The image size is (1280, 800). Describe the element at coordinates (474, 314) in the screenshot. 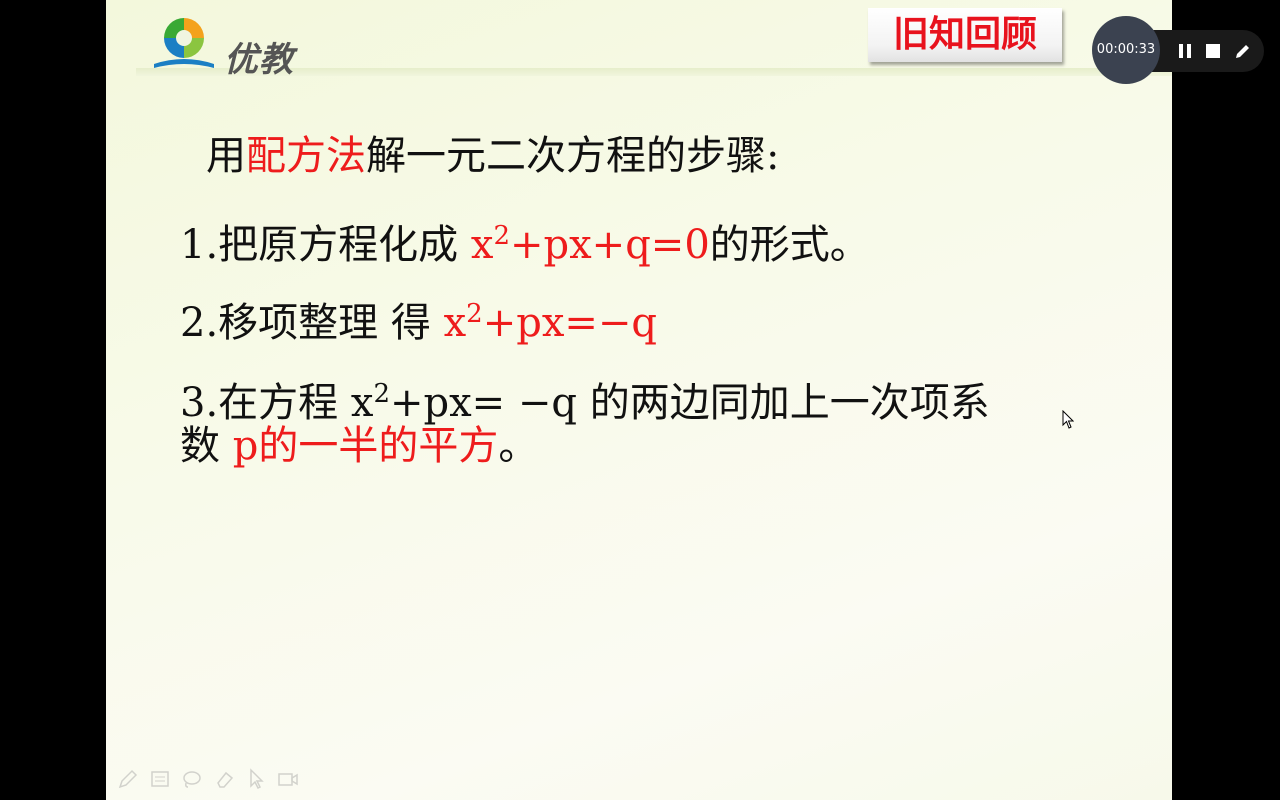

I see `step-2-formula-sup: 2` at that location.